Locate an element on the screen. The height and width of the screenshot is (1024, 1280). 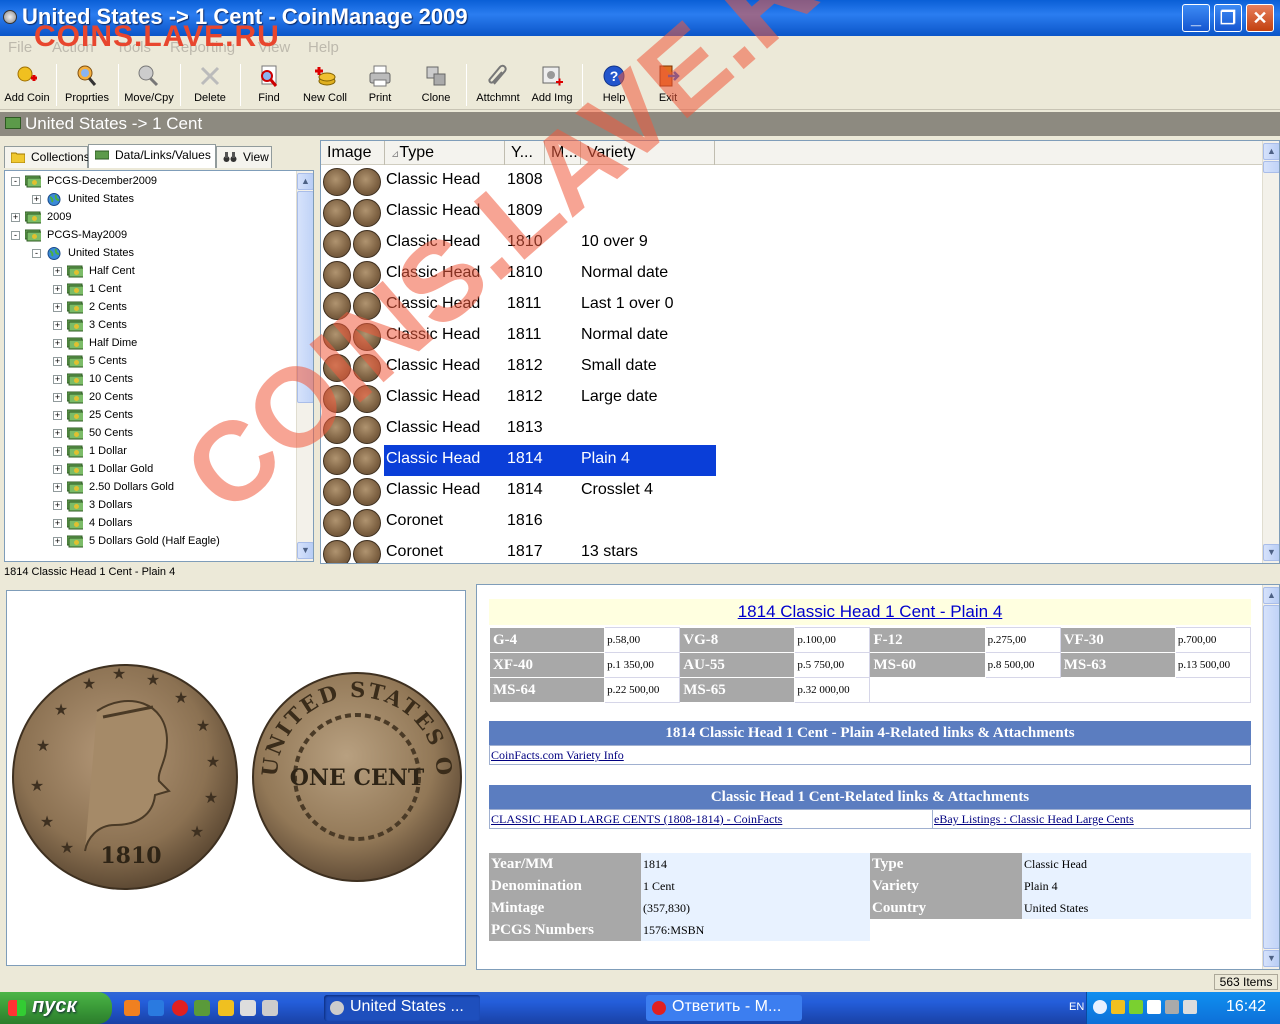
column-image: Image is located at coordinates (353, 153).